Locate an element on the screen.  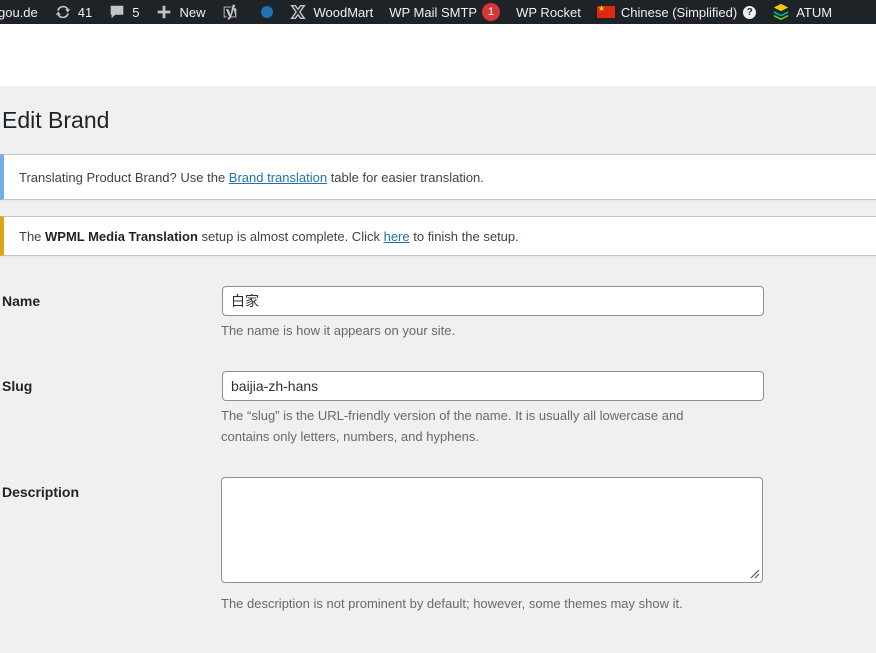
atum-stack-icon is located at coordinates (781, 12).